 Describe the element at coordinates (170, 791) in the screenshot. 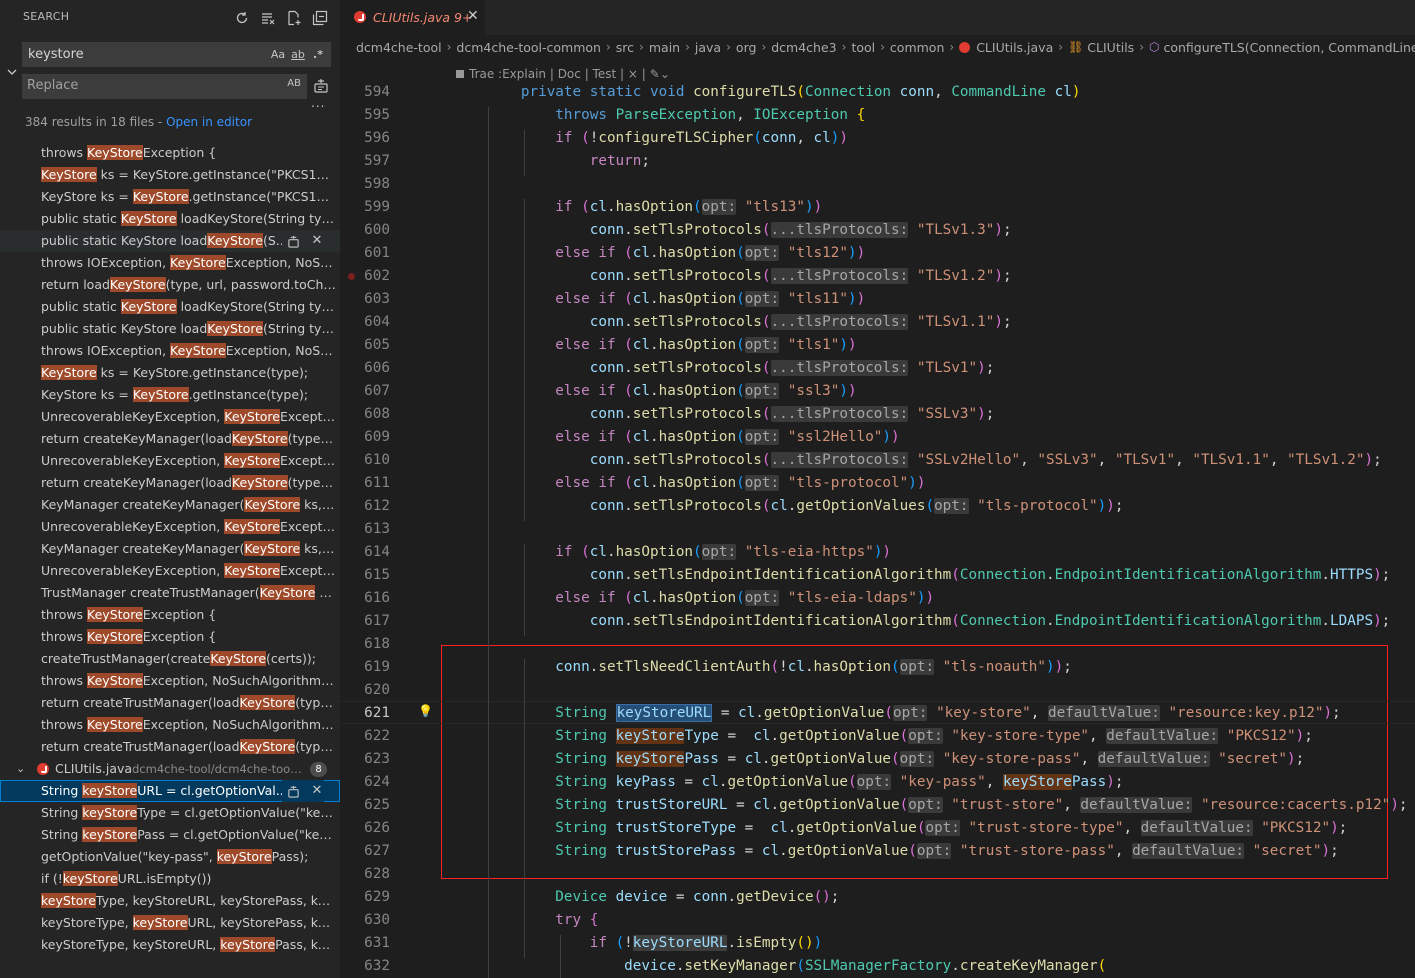

I see `search-result-item: String keyStoreURL = cl.getOptionVal... ✕` at that location.